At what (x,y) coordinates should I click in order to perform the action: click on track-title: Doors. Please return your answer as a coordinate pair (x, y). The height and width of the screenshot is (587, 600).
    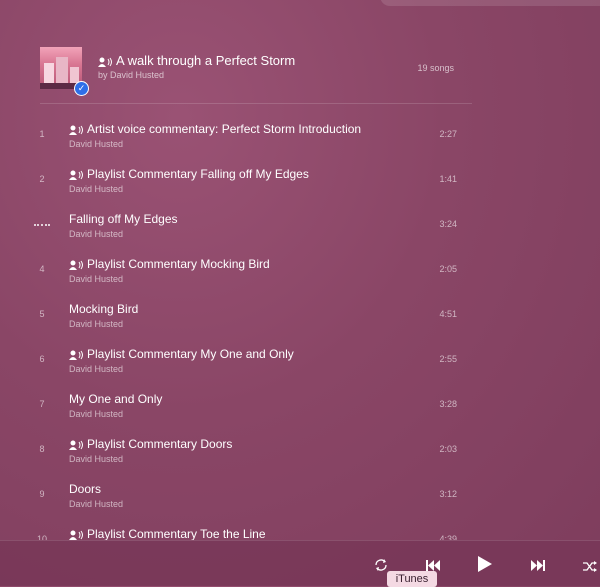
    Looking at the image, I should click on (85, 489).